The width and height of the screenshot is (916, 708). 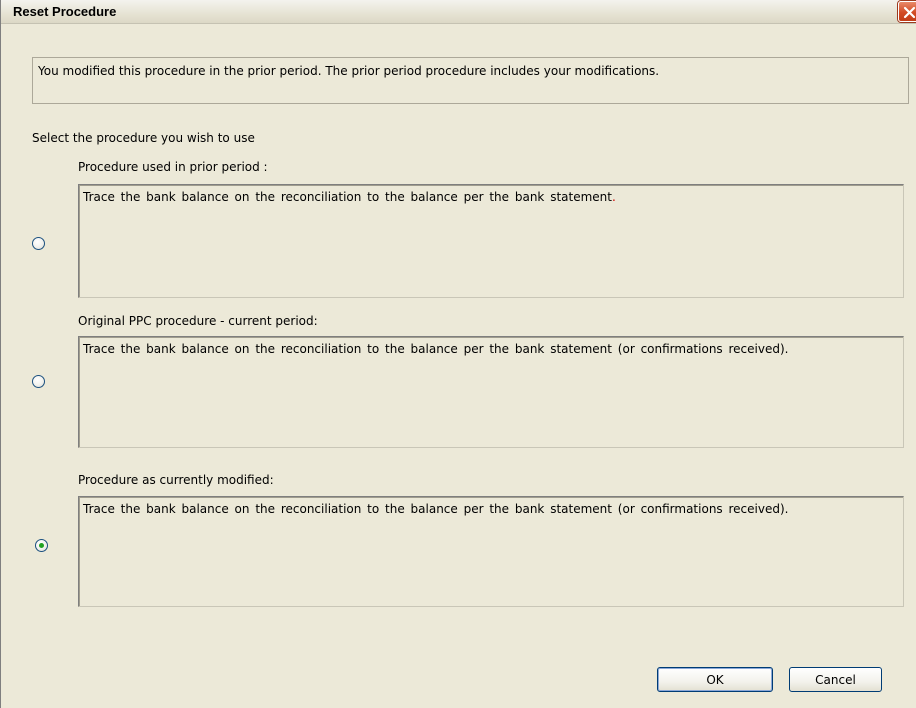 I want to click on option-prior-period-text-period: ., so click(x=613, y=197).